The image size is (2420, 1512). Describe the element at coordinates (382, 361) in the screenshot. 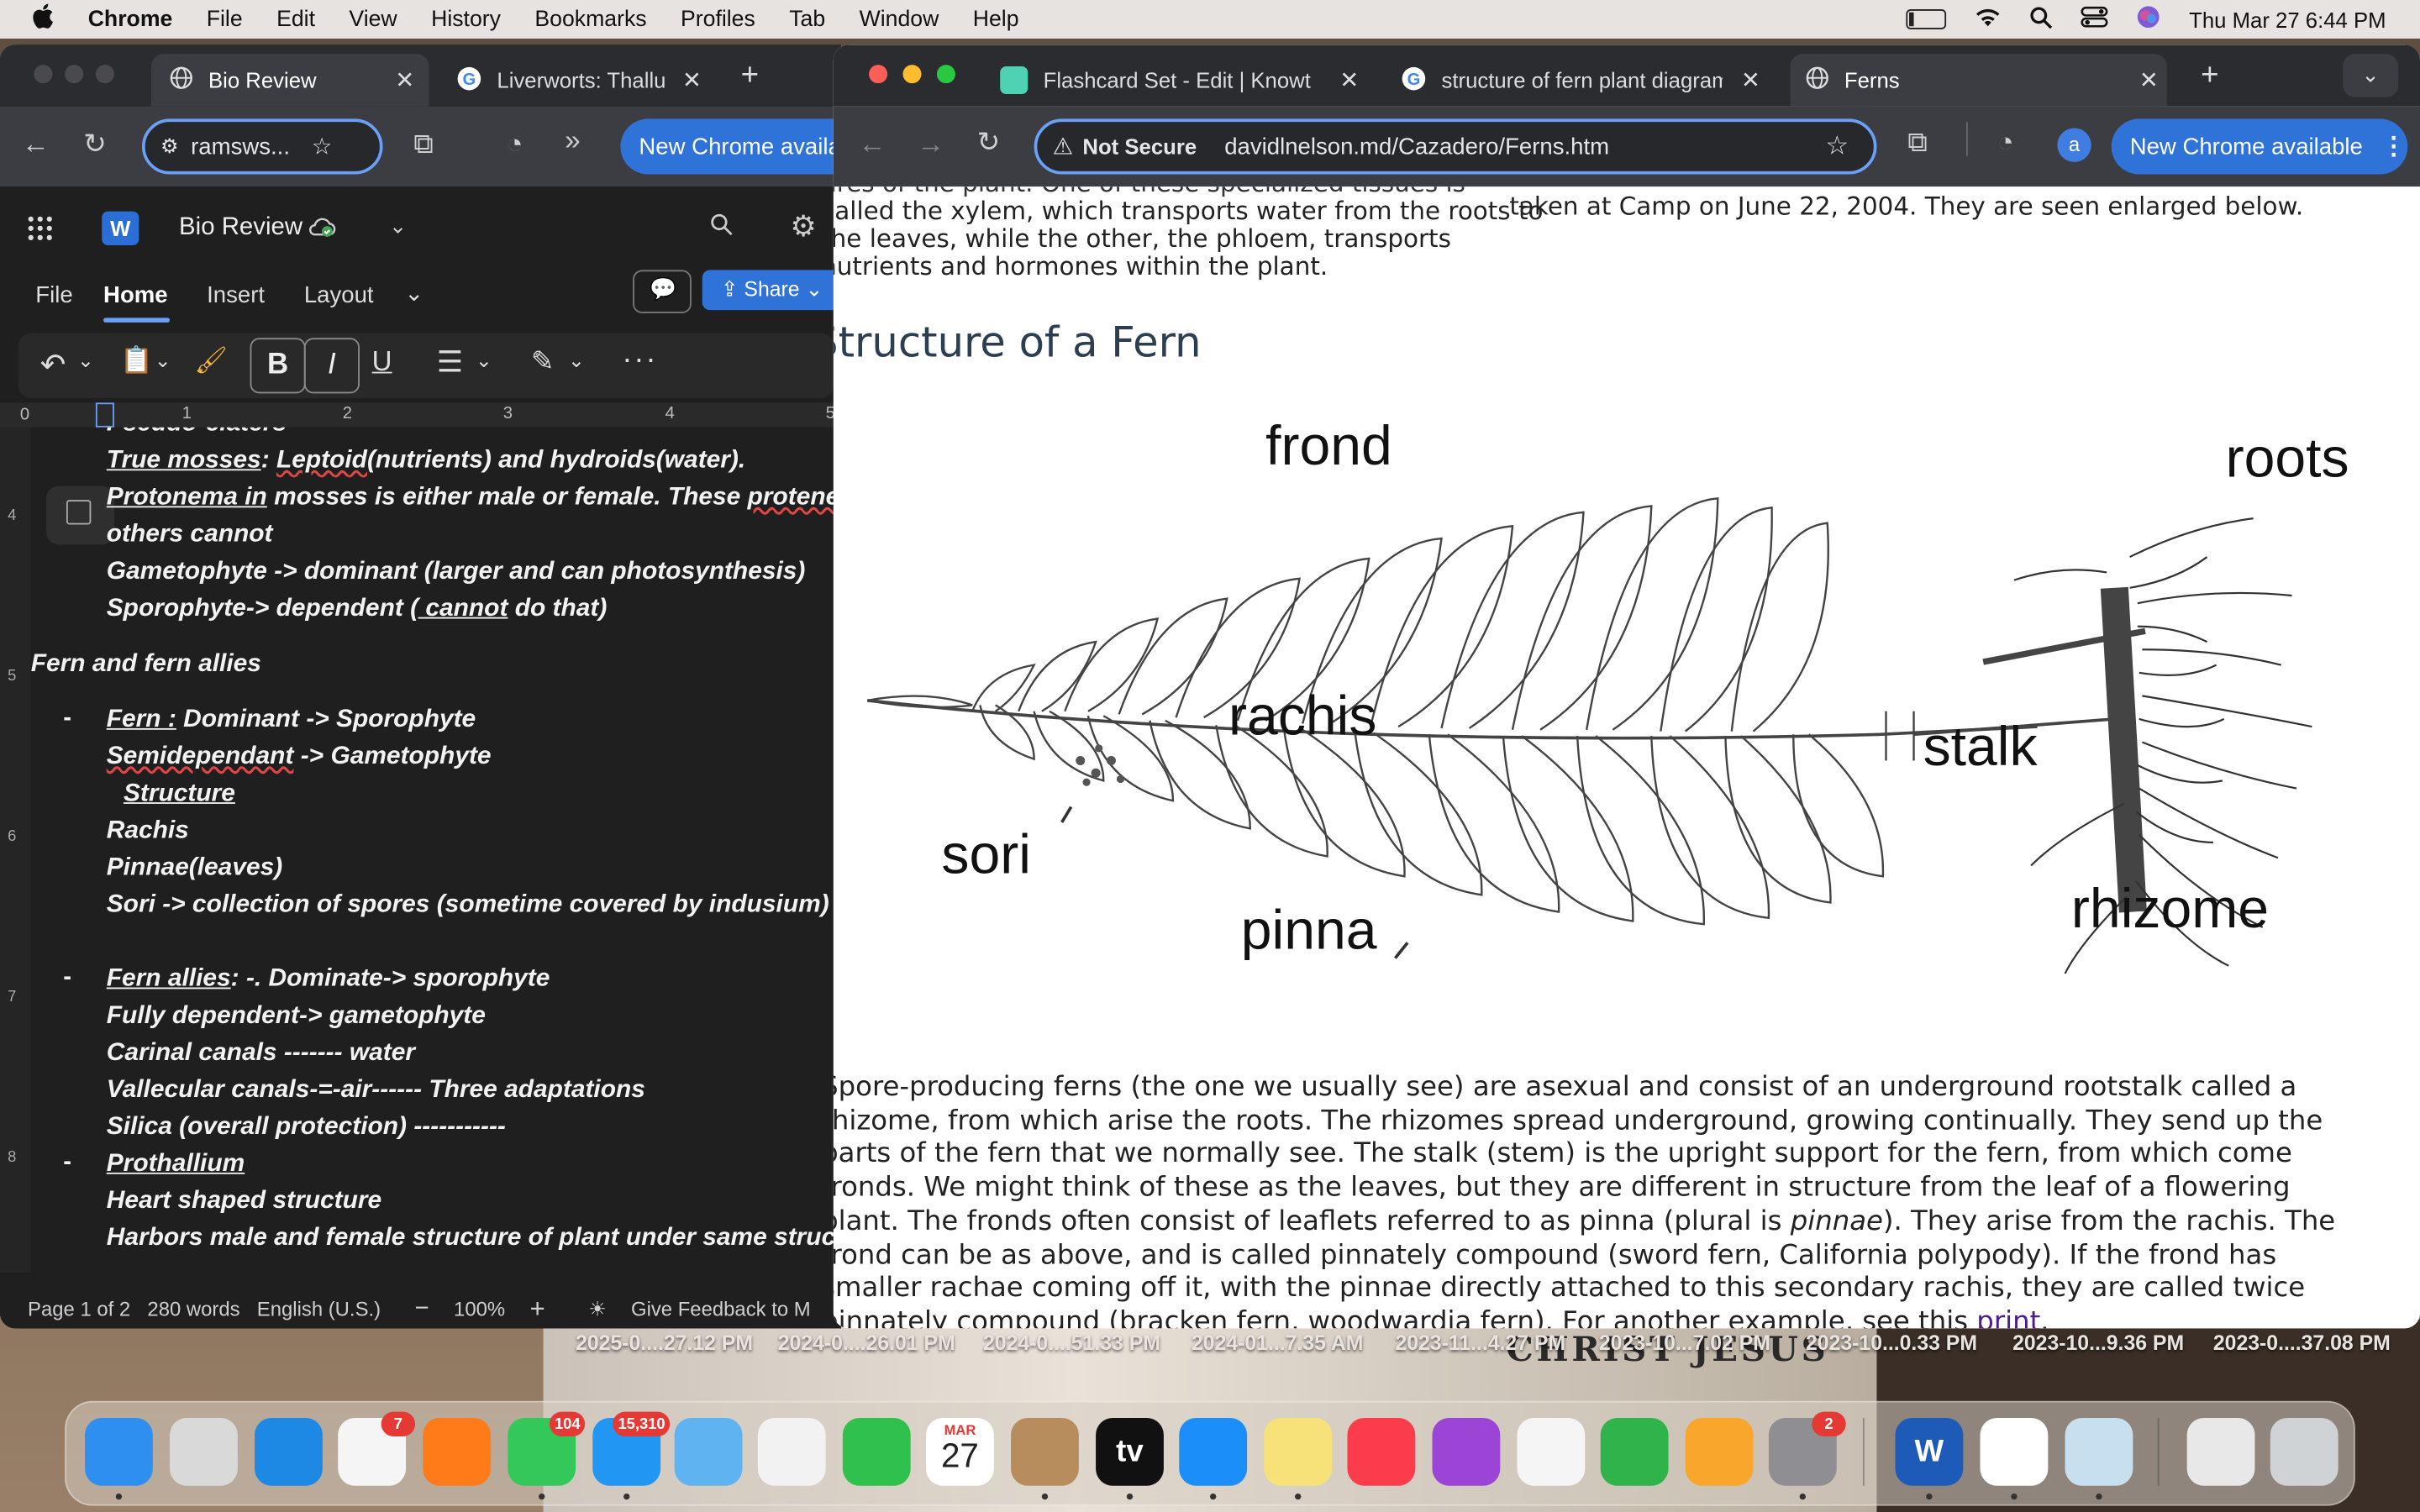

I see `underline-button: U` at that location.